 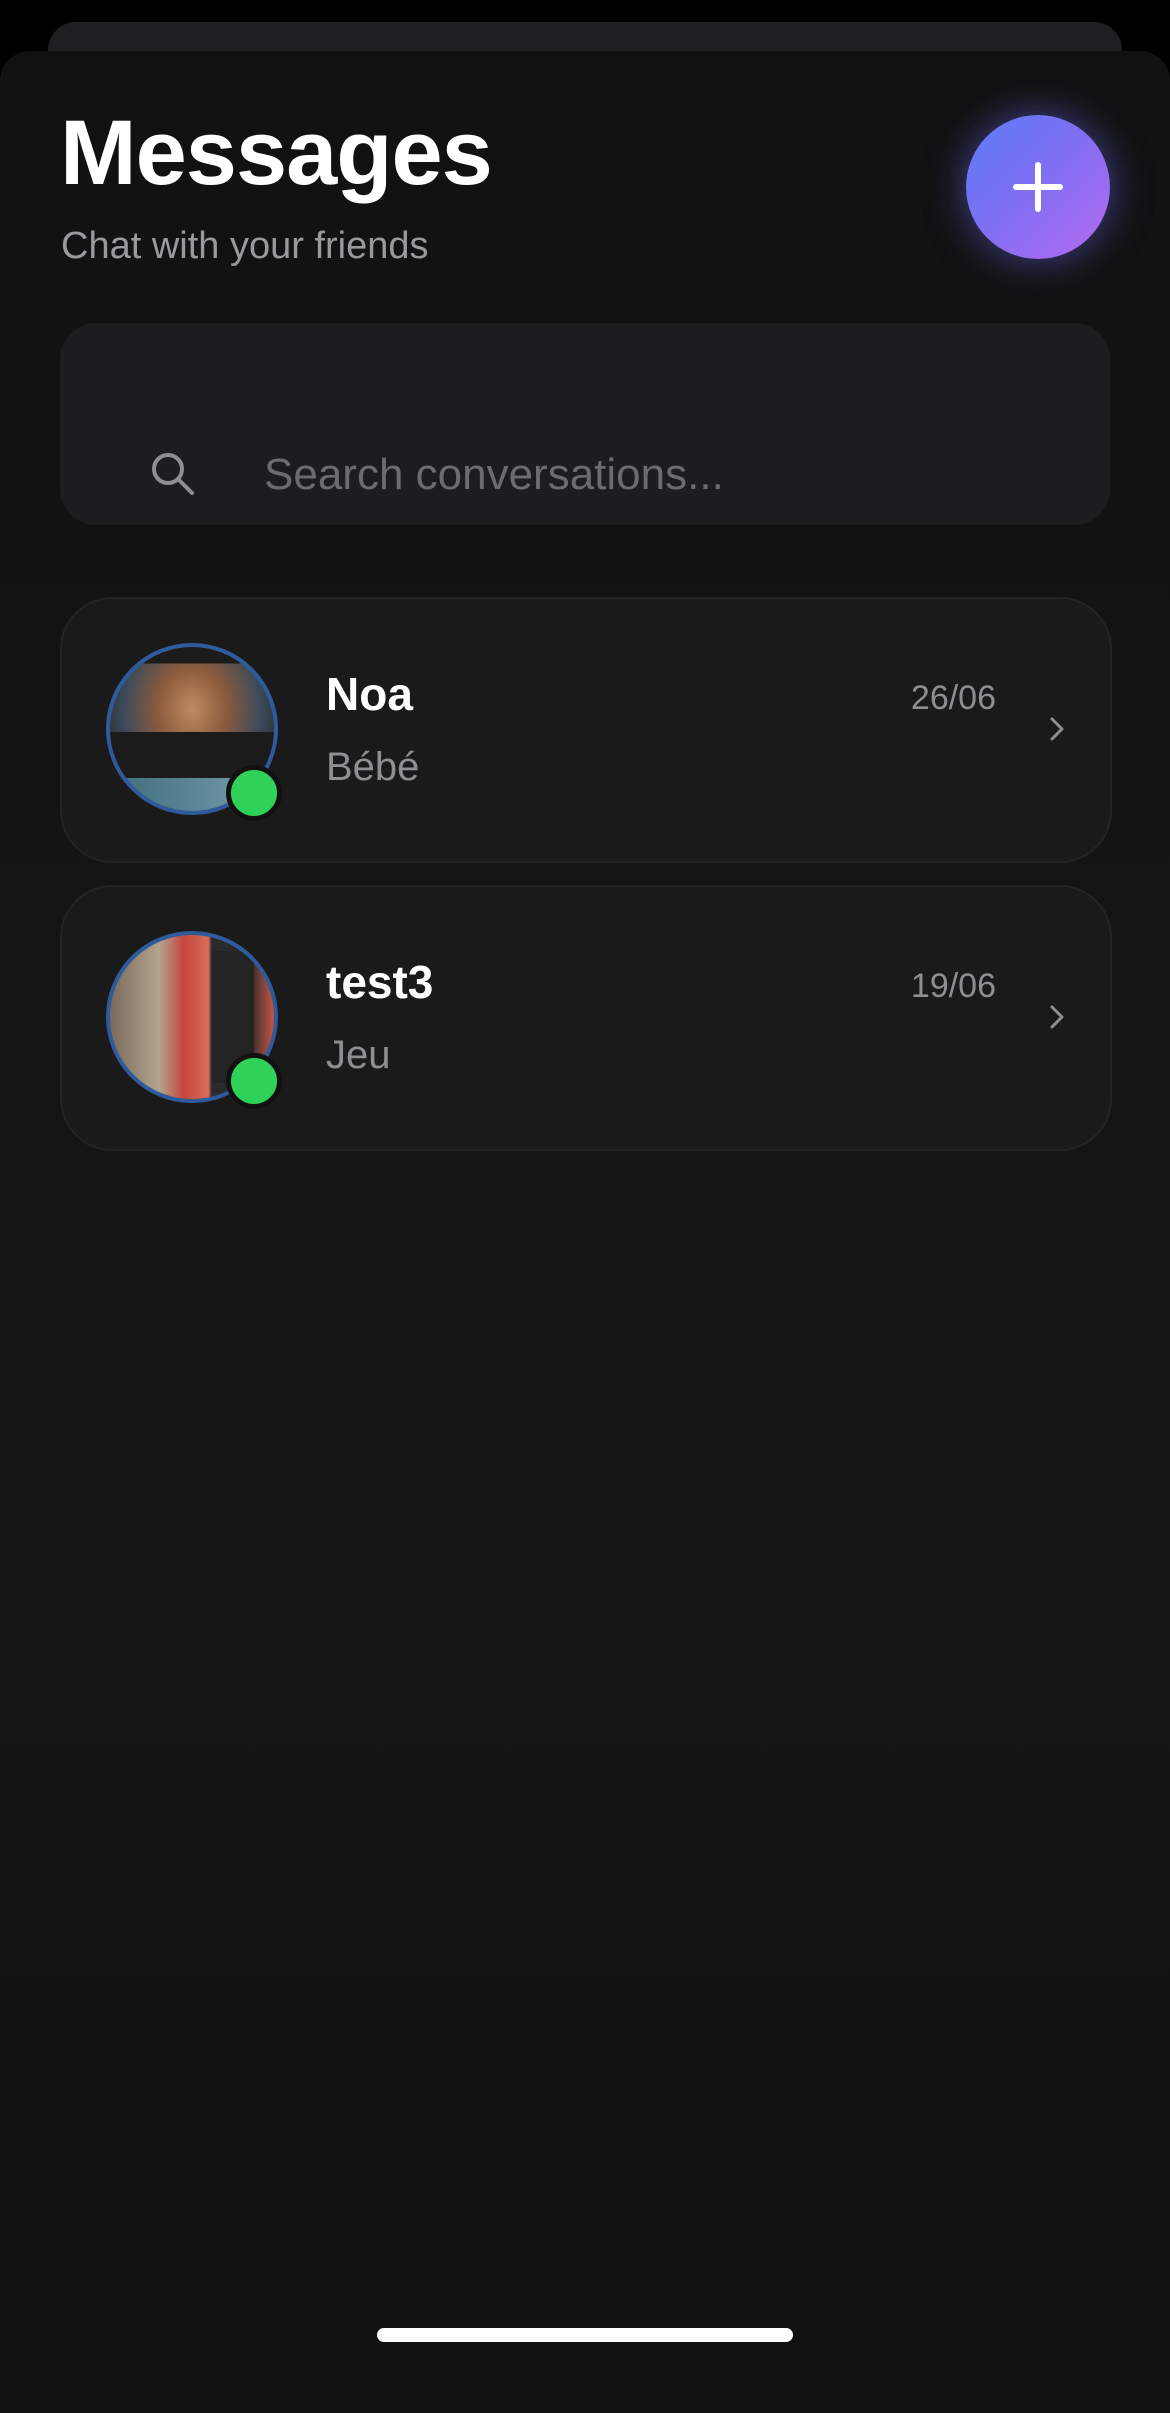 I want to click on last-message-preview: Jeu, so click(x=358, y=1055).